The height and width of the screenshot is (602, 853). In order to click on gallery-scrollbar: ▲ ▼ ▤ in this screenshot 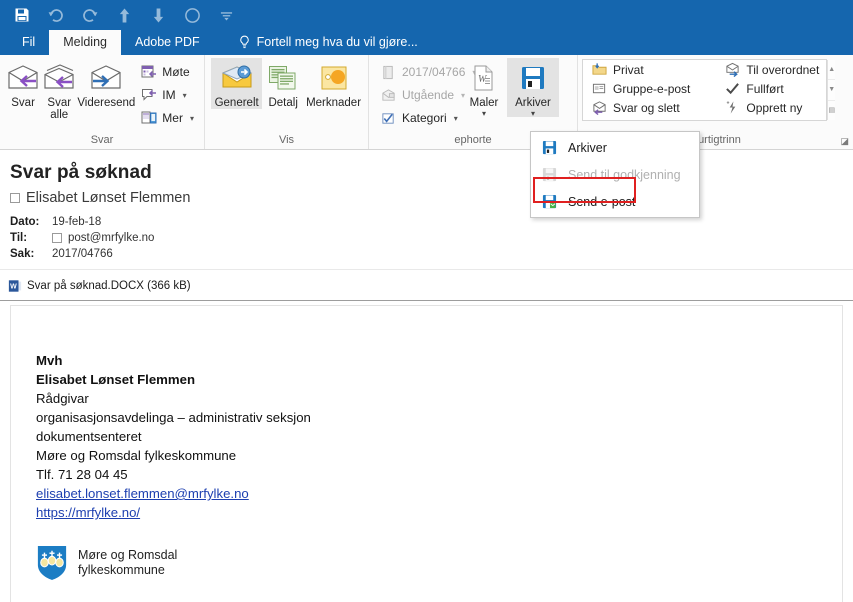, I will do `click(831, 90)`.